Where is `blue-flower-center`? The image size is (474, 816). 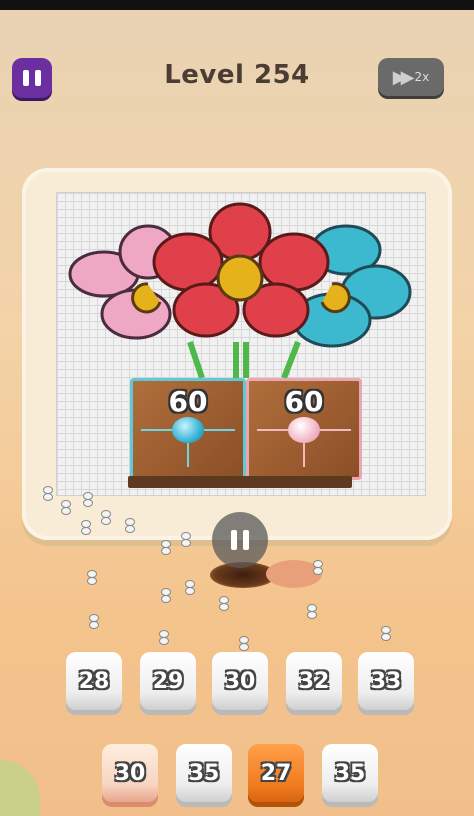
blue-flower-center is located at coordinates (335, 298).